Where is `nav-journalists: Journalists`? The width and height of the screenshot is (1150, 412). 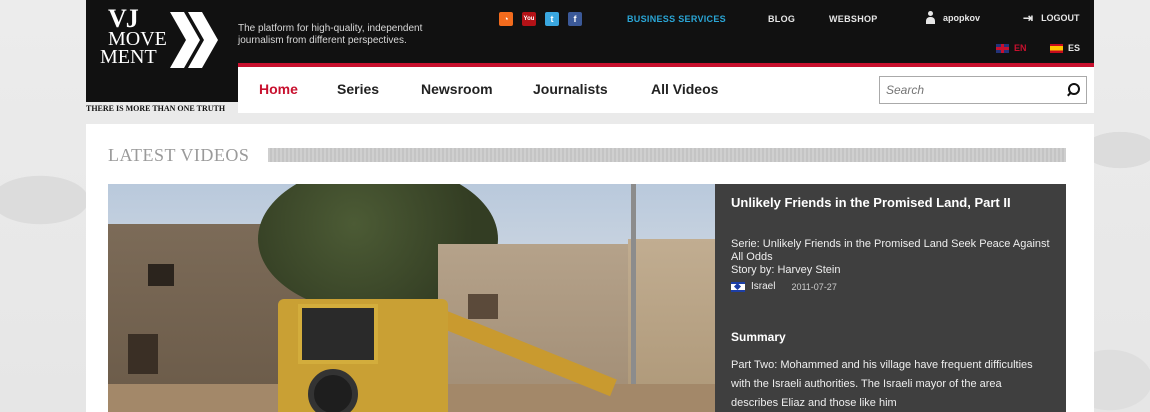 nav-journalists: Journalists is located at coordinates (570, 89).